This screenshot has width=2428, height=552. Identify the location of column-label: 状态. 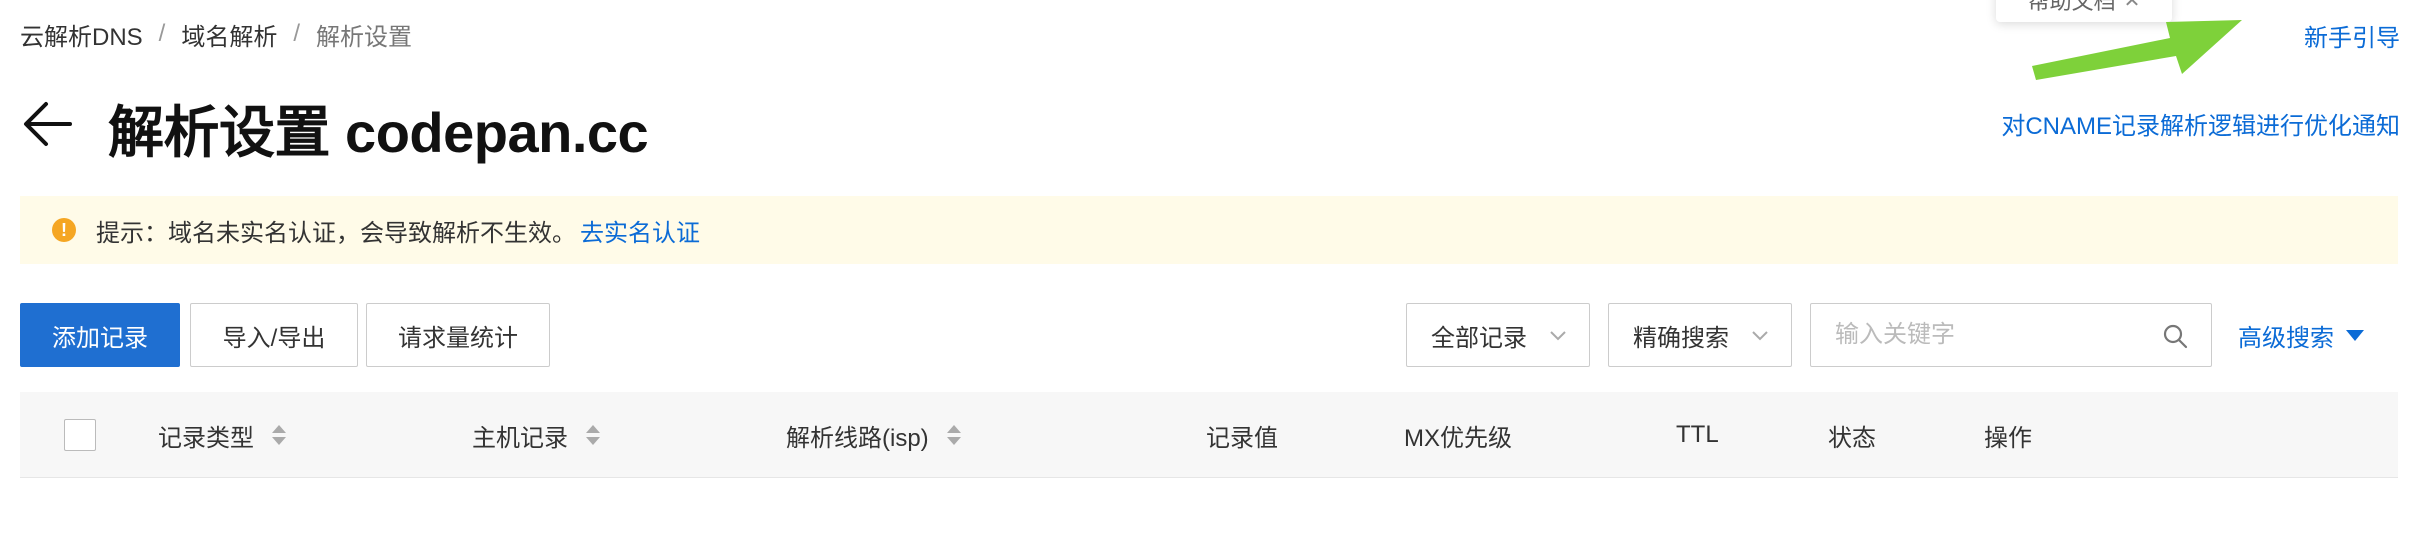
(1852, 438).